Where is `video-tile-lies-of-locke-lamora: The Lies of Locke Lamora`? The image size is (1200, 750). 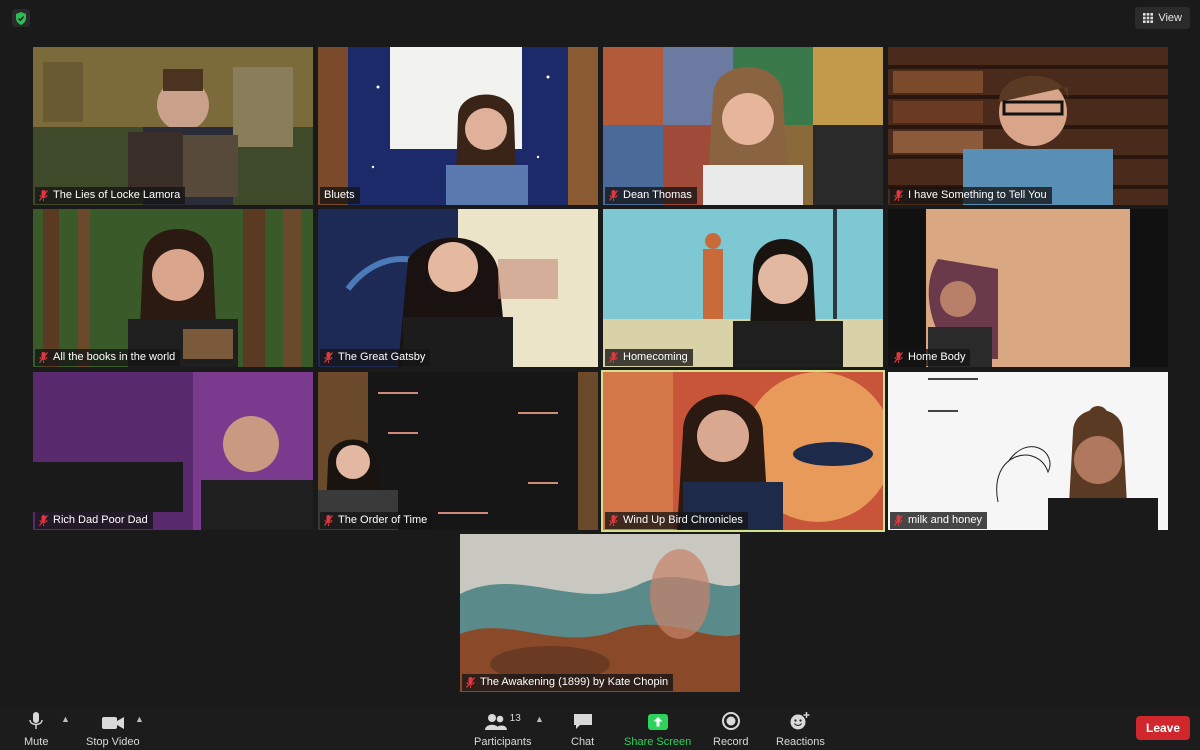
video-tile-lies-of-locke-lamora: The Lies of Locke Lamora is located at coordinates (173, 126).